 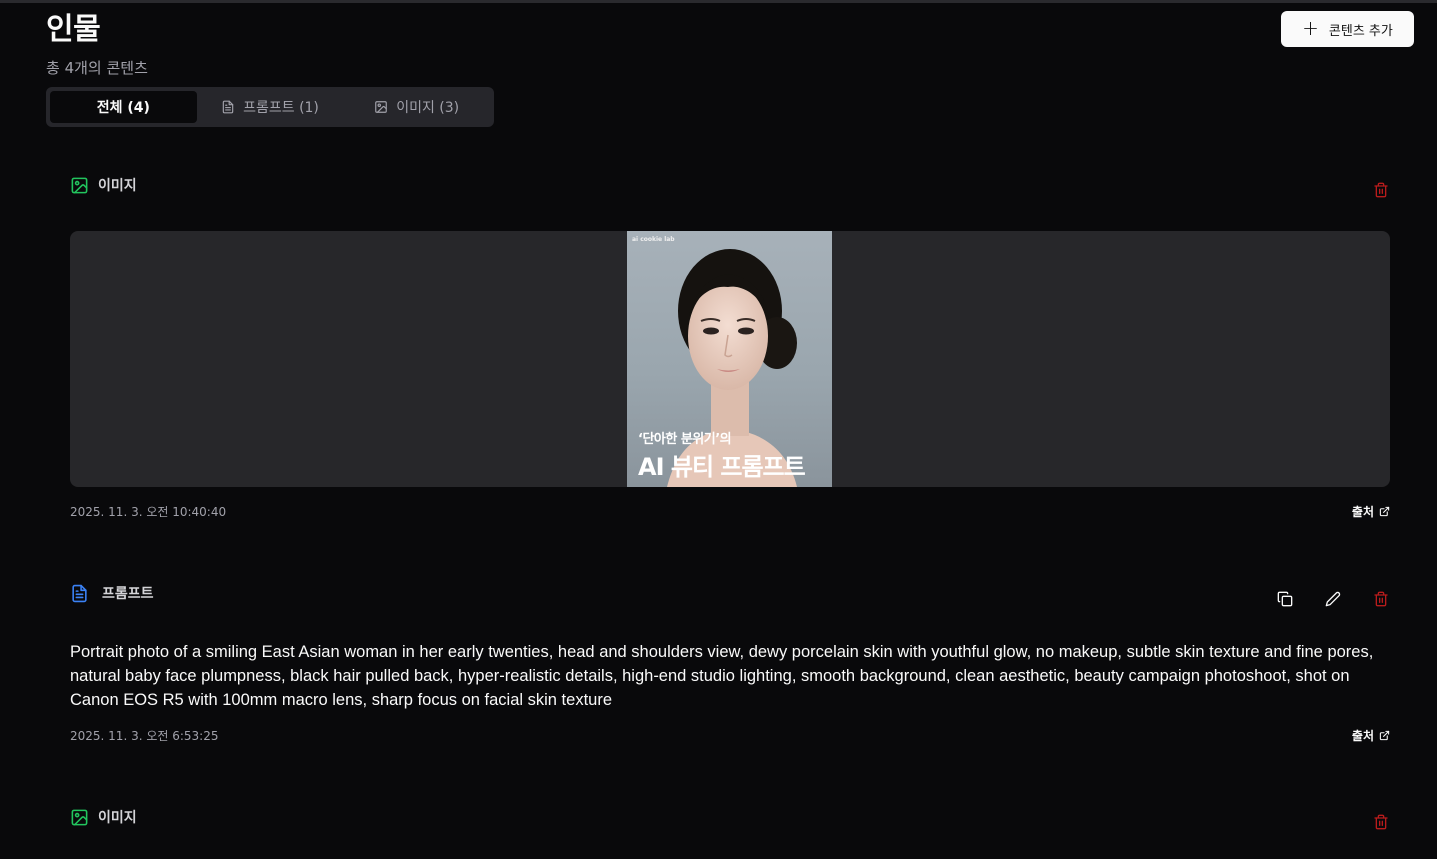 What do you see at coordinates (97, 68) in the screenshot?
I see `content-count: 총 4개의 콘텐츠` at bounding box center [97, 68].